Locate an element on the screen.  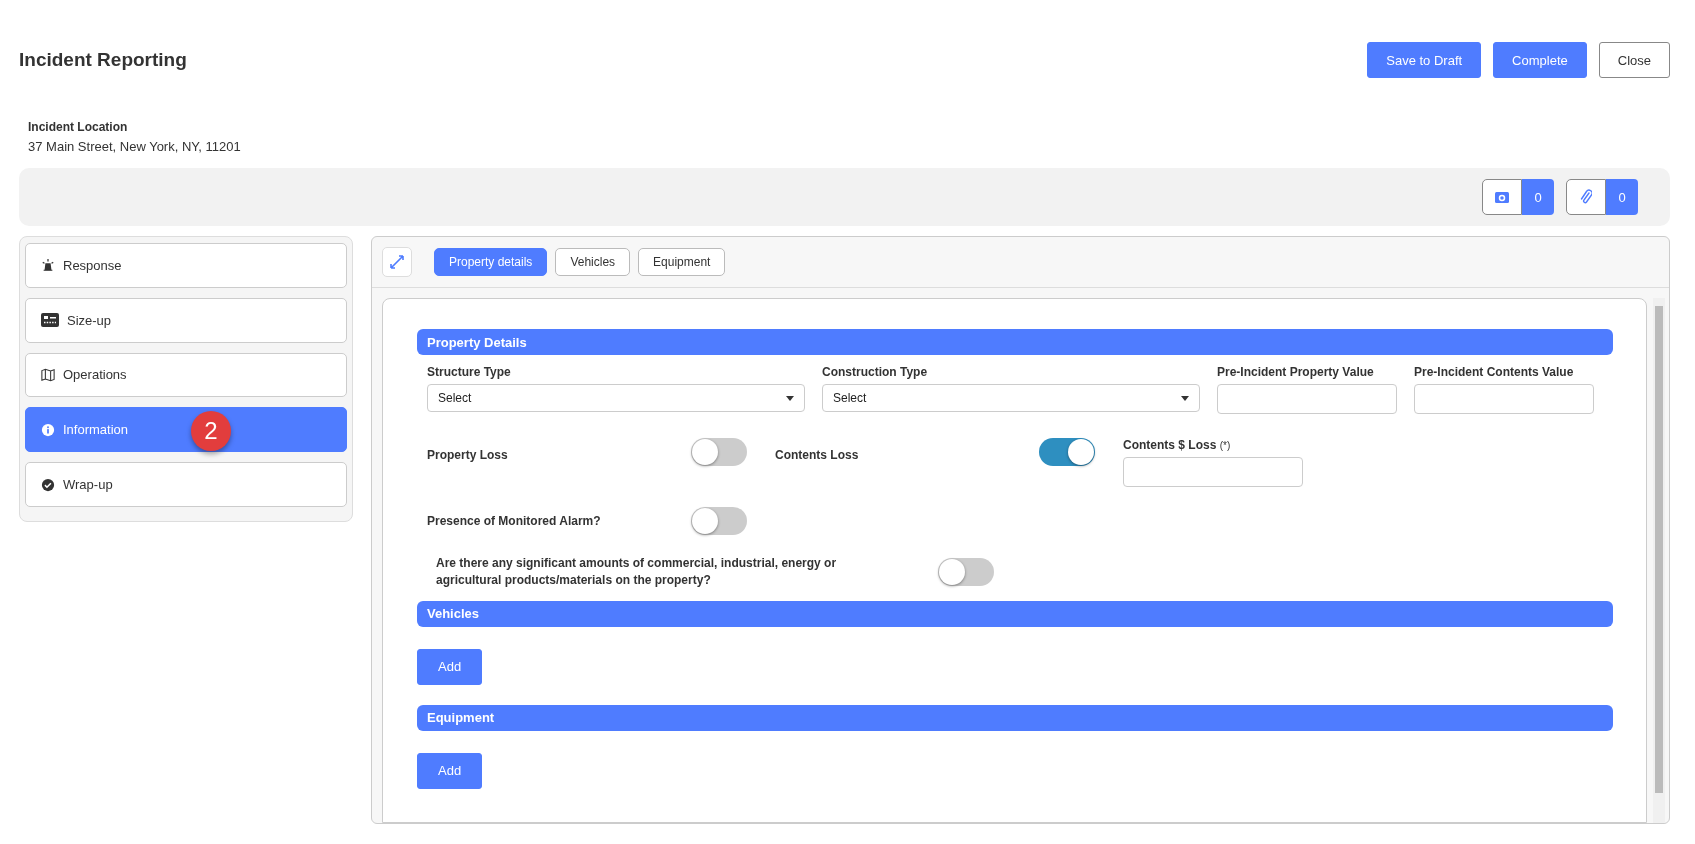
field-label: Pre-Incident Property Value is located at coordinates (1296, 372).